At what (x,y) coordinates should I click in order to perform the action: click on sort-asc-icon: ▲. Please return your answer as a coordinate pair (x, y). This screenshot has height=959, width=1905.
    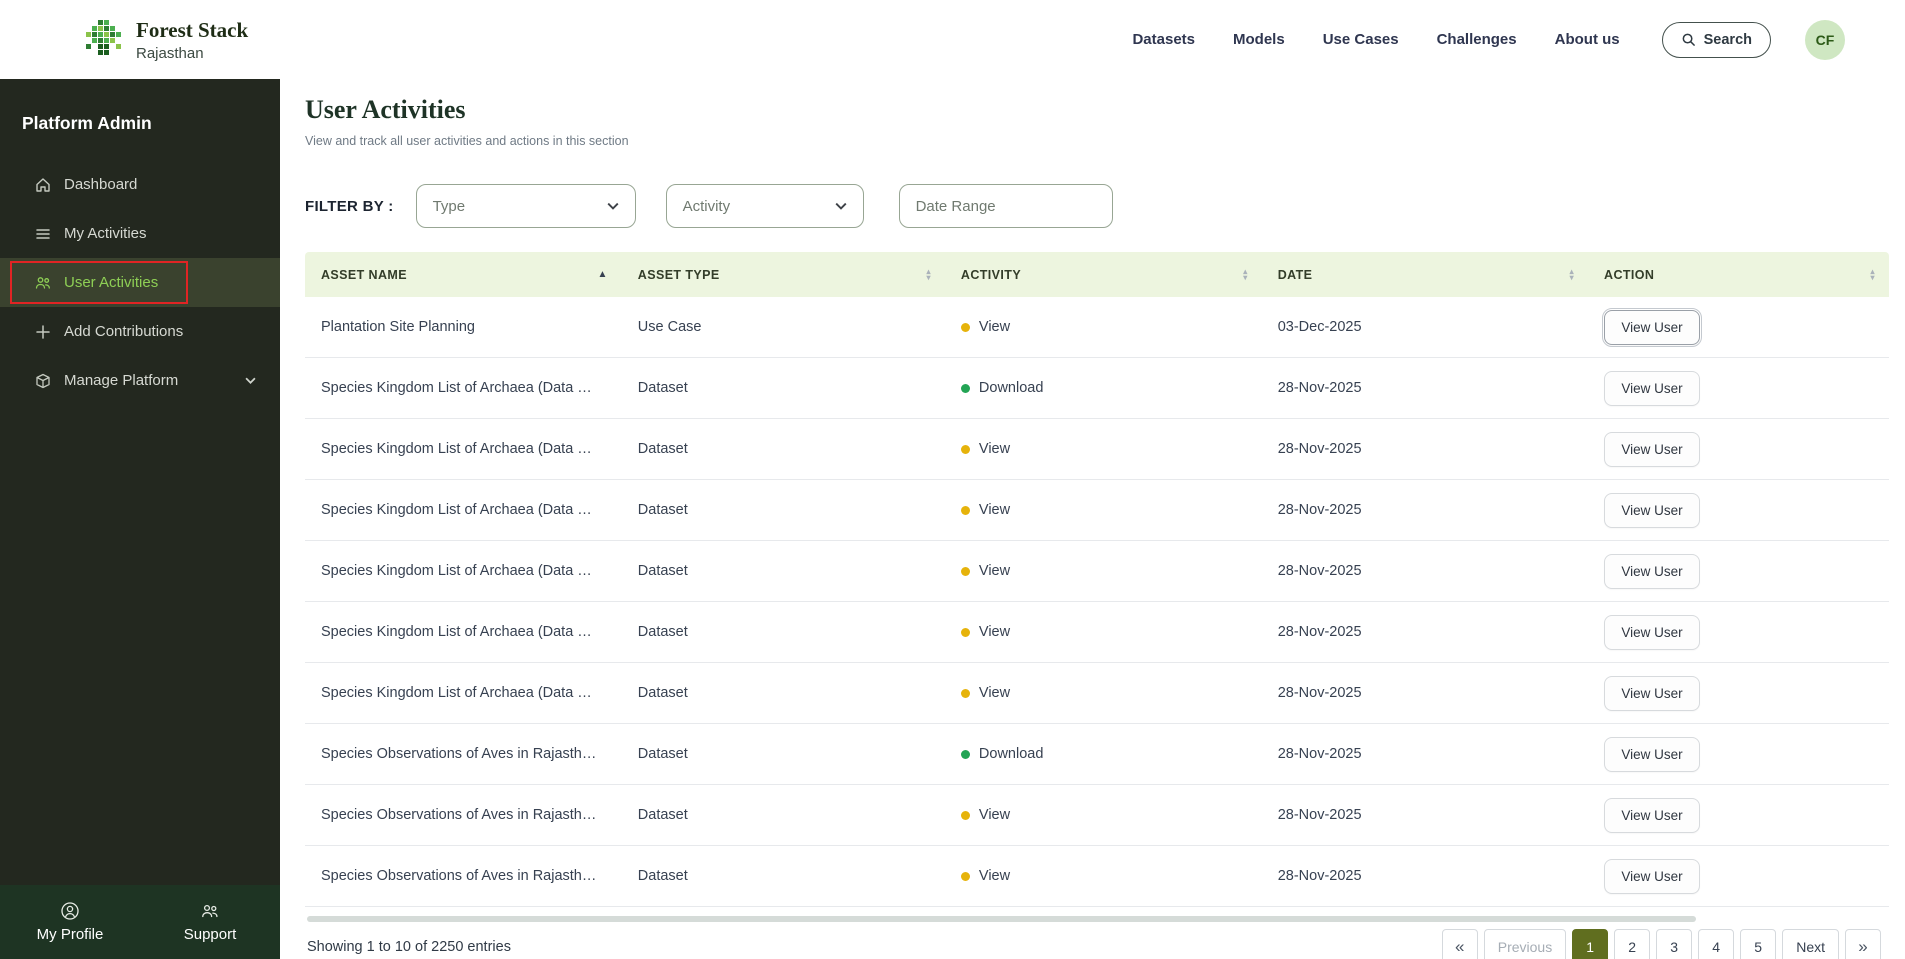
    Looking at the image, I should click on (602, 274).